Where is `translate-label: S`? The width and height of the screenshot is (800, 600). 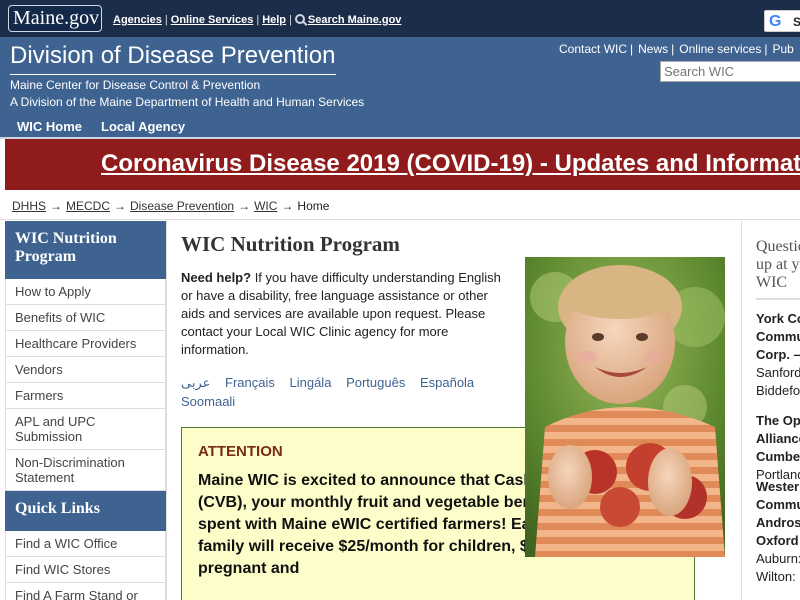 translate-label: S is located at coordinates (796, 22).